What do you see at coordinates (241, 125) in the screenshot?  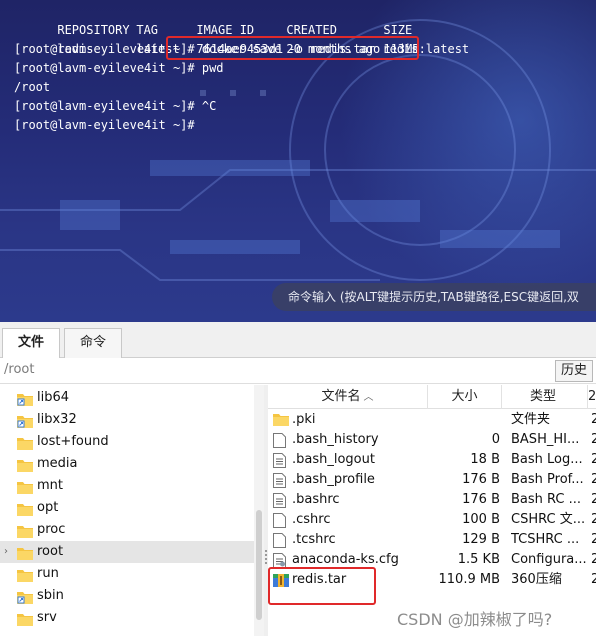 I see `terminal-prompt: [root@lavm-eyileve4it ~]#` at bounding box center [241, 125].